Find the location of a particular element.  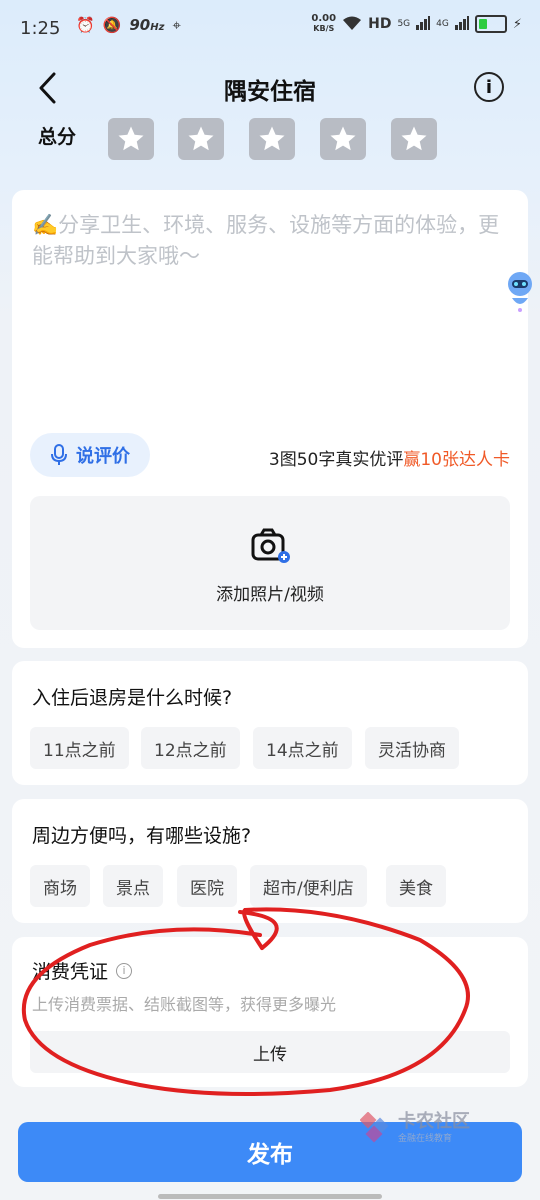

status-bar: 1:25 ⏰ 🔕 90Hz ⌖ 0.00 KB/S HD 5G 4G ⚡ is located at coordinates (270, 28).